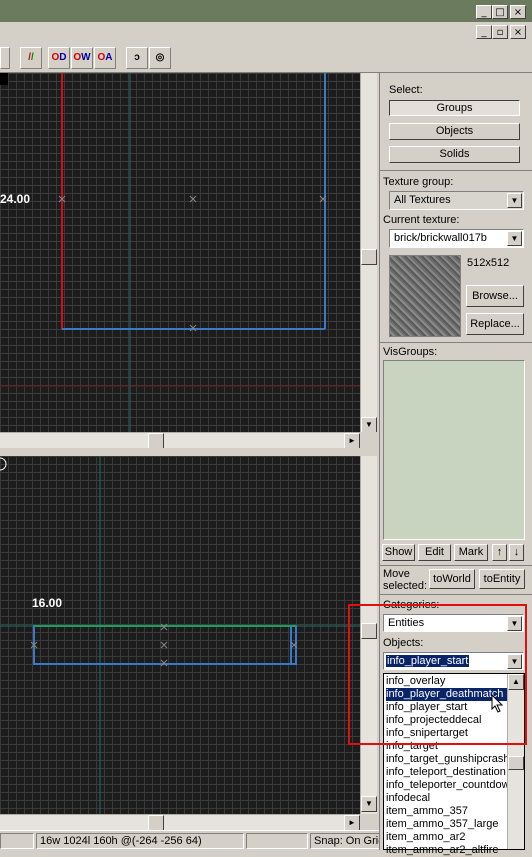  Describe the element at coordinates (500, 32) in the screenshot. I see `child-restore-button: ▫` at that location.